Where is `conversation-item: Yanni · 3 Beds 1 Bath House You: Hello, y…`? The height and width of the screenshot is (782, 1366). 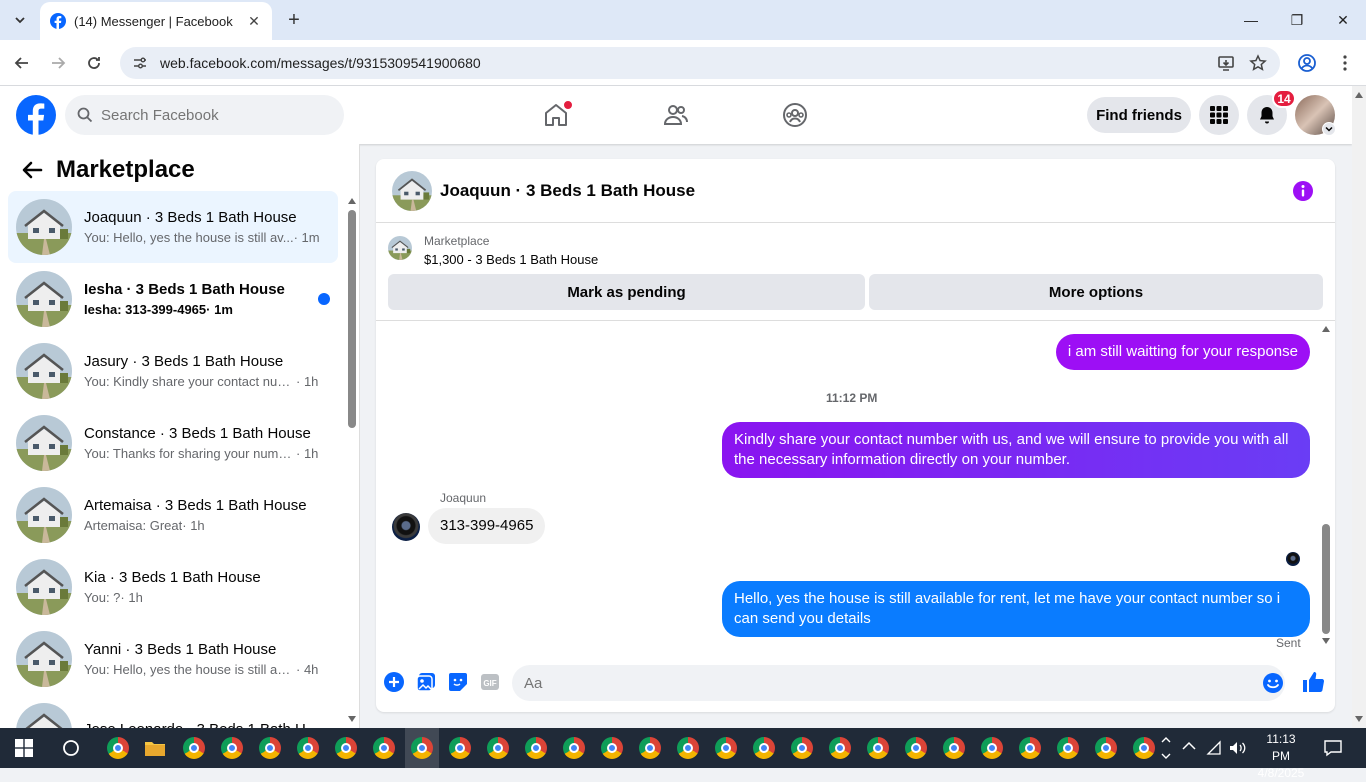
conversation-item: Yanni · 3 Beds 1 Bath House You: Hello, y… is located at coordinates (173, 659).